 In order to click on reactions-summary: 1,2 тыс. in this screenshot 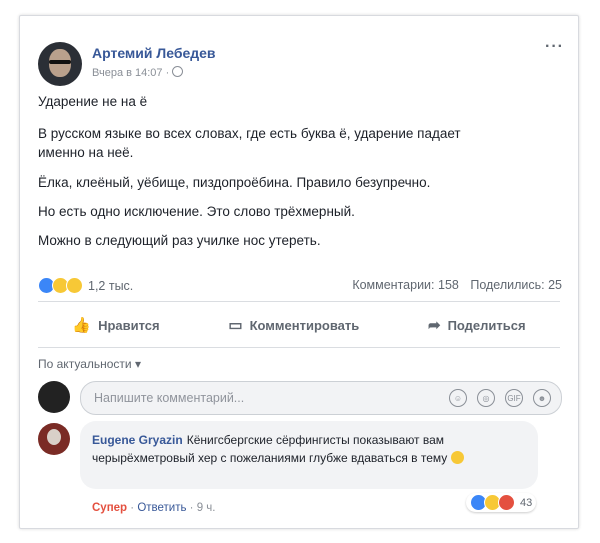, I will do `click(85, 285)`.